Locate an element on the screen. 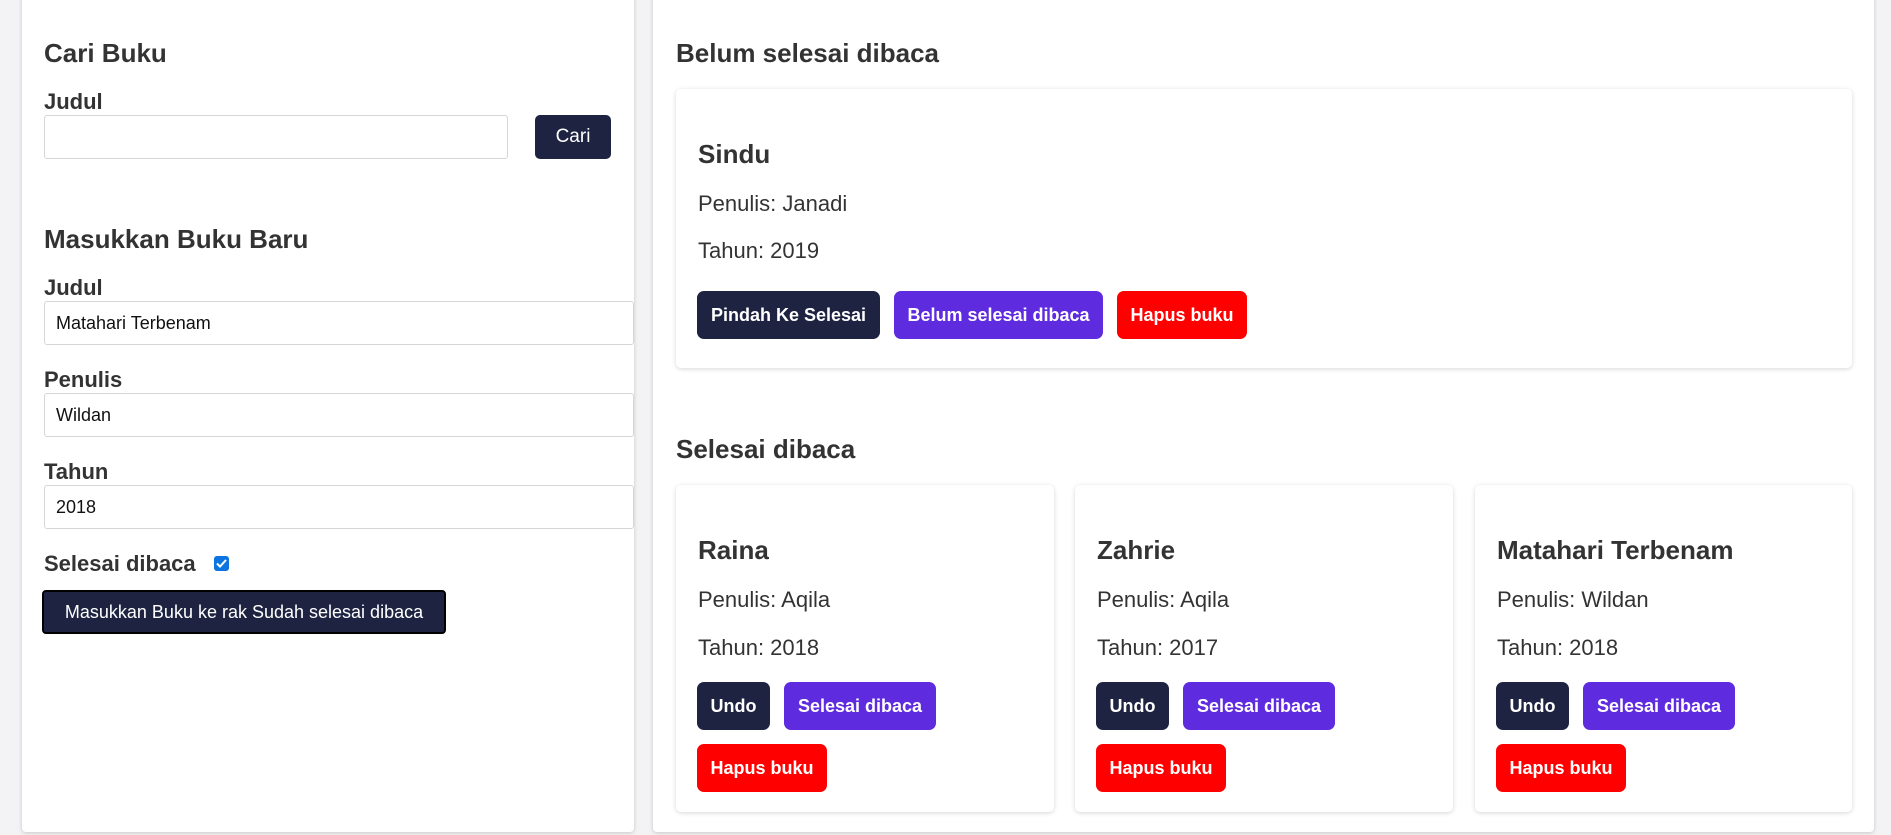 This screenshot has width=1891, height=835. book-author: Penulis: Janadi is located at coordinates (773, 203).